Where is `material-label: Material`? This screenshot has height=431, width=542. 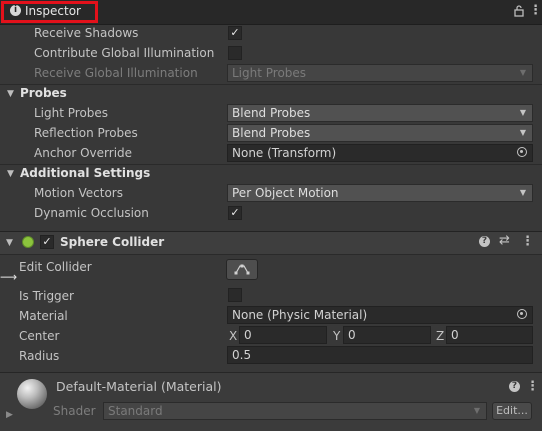
material-label: Material is located at coordinates (43, 316).